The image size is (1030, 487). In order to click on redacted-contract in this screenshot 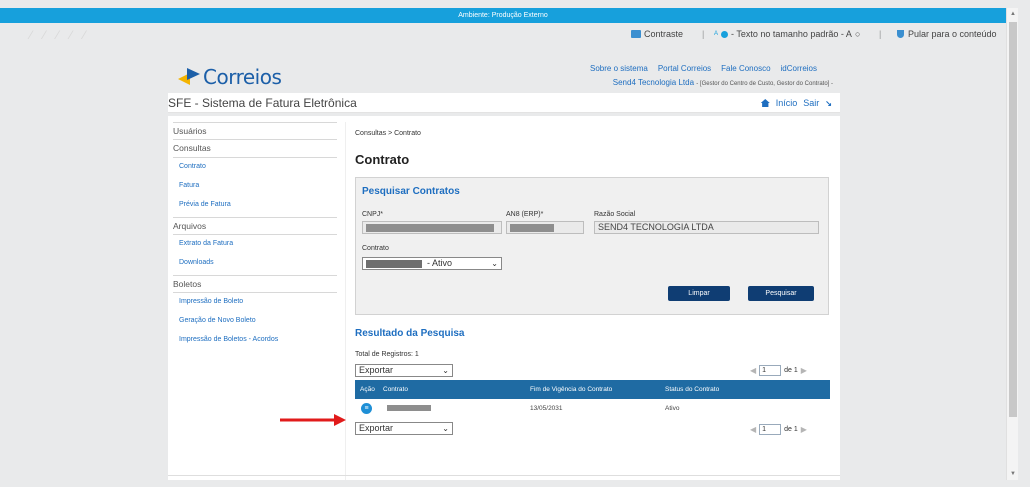, I will do `click(409, 408)`.